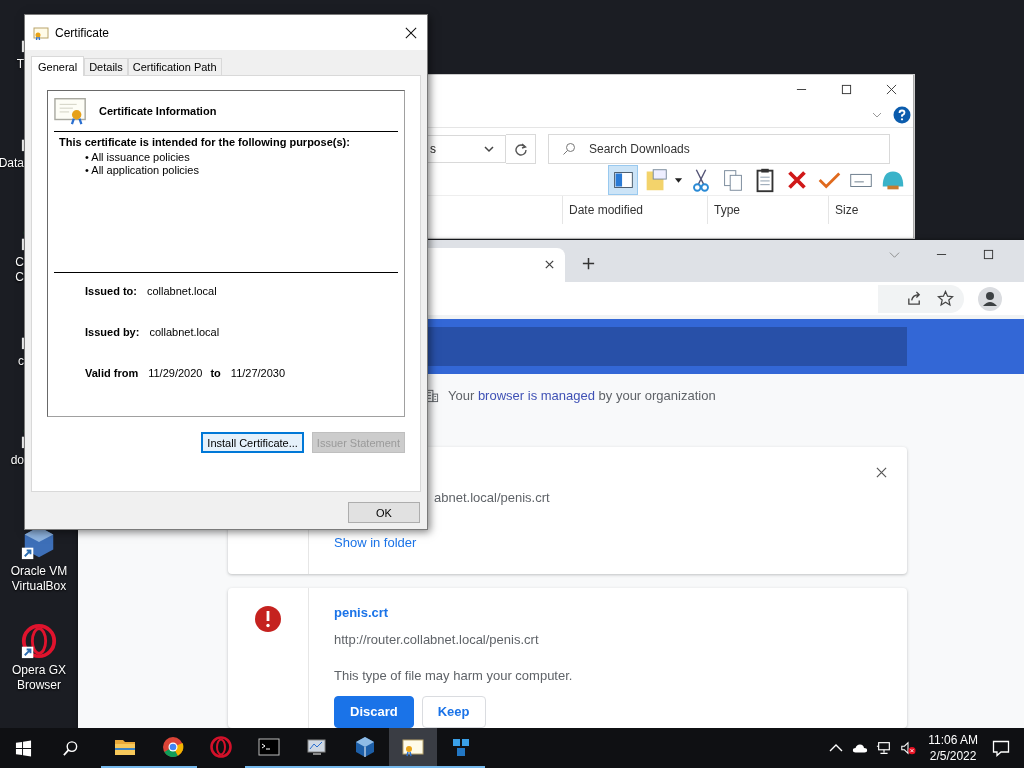  Describe the element at coordinates (269, 747) in the screenshot. I see `terminal-icon` at that location.